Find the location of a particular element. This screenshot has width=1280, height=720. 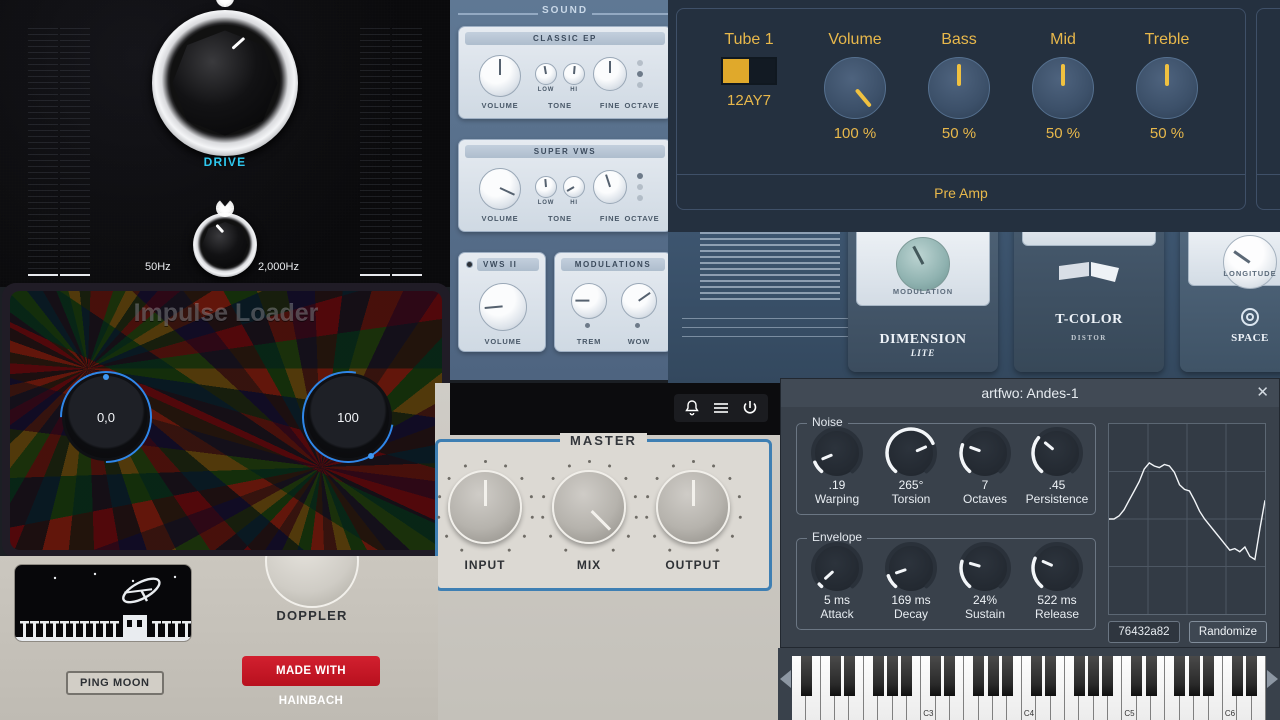

wow-led is located at coordinates (637, 325).